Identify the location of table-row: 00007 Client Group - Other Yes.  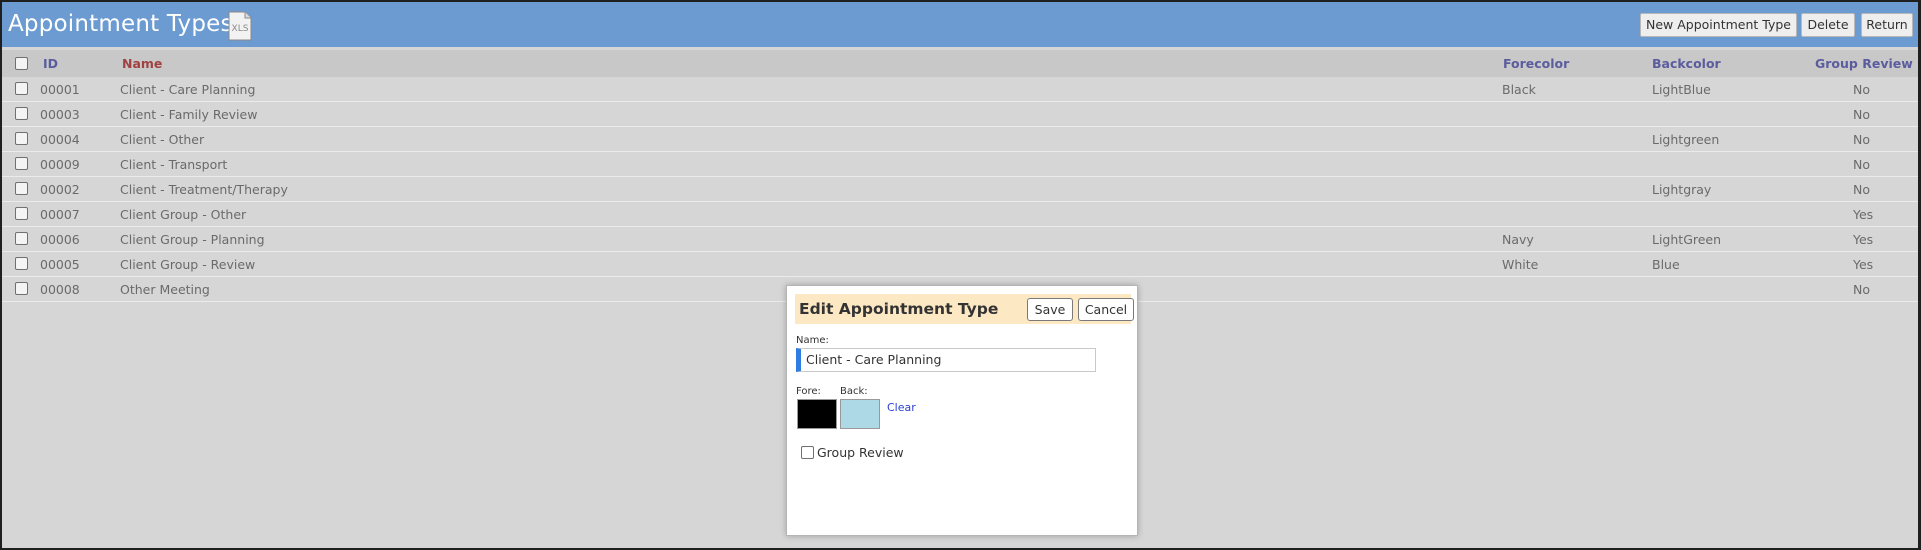
(960, 214).